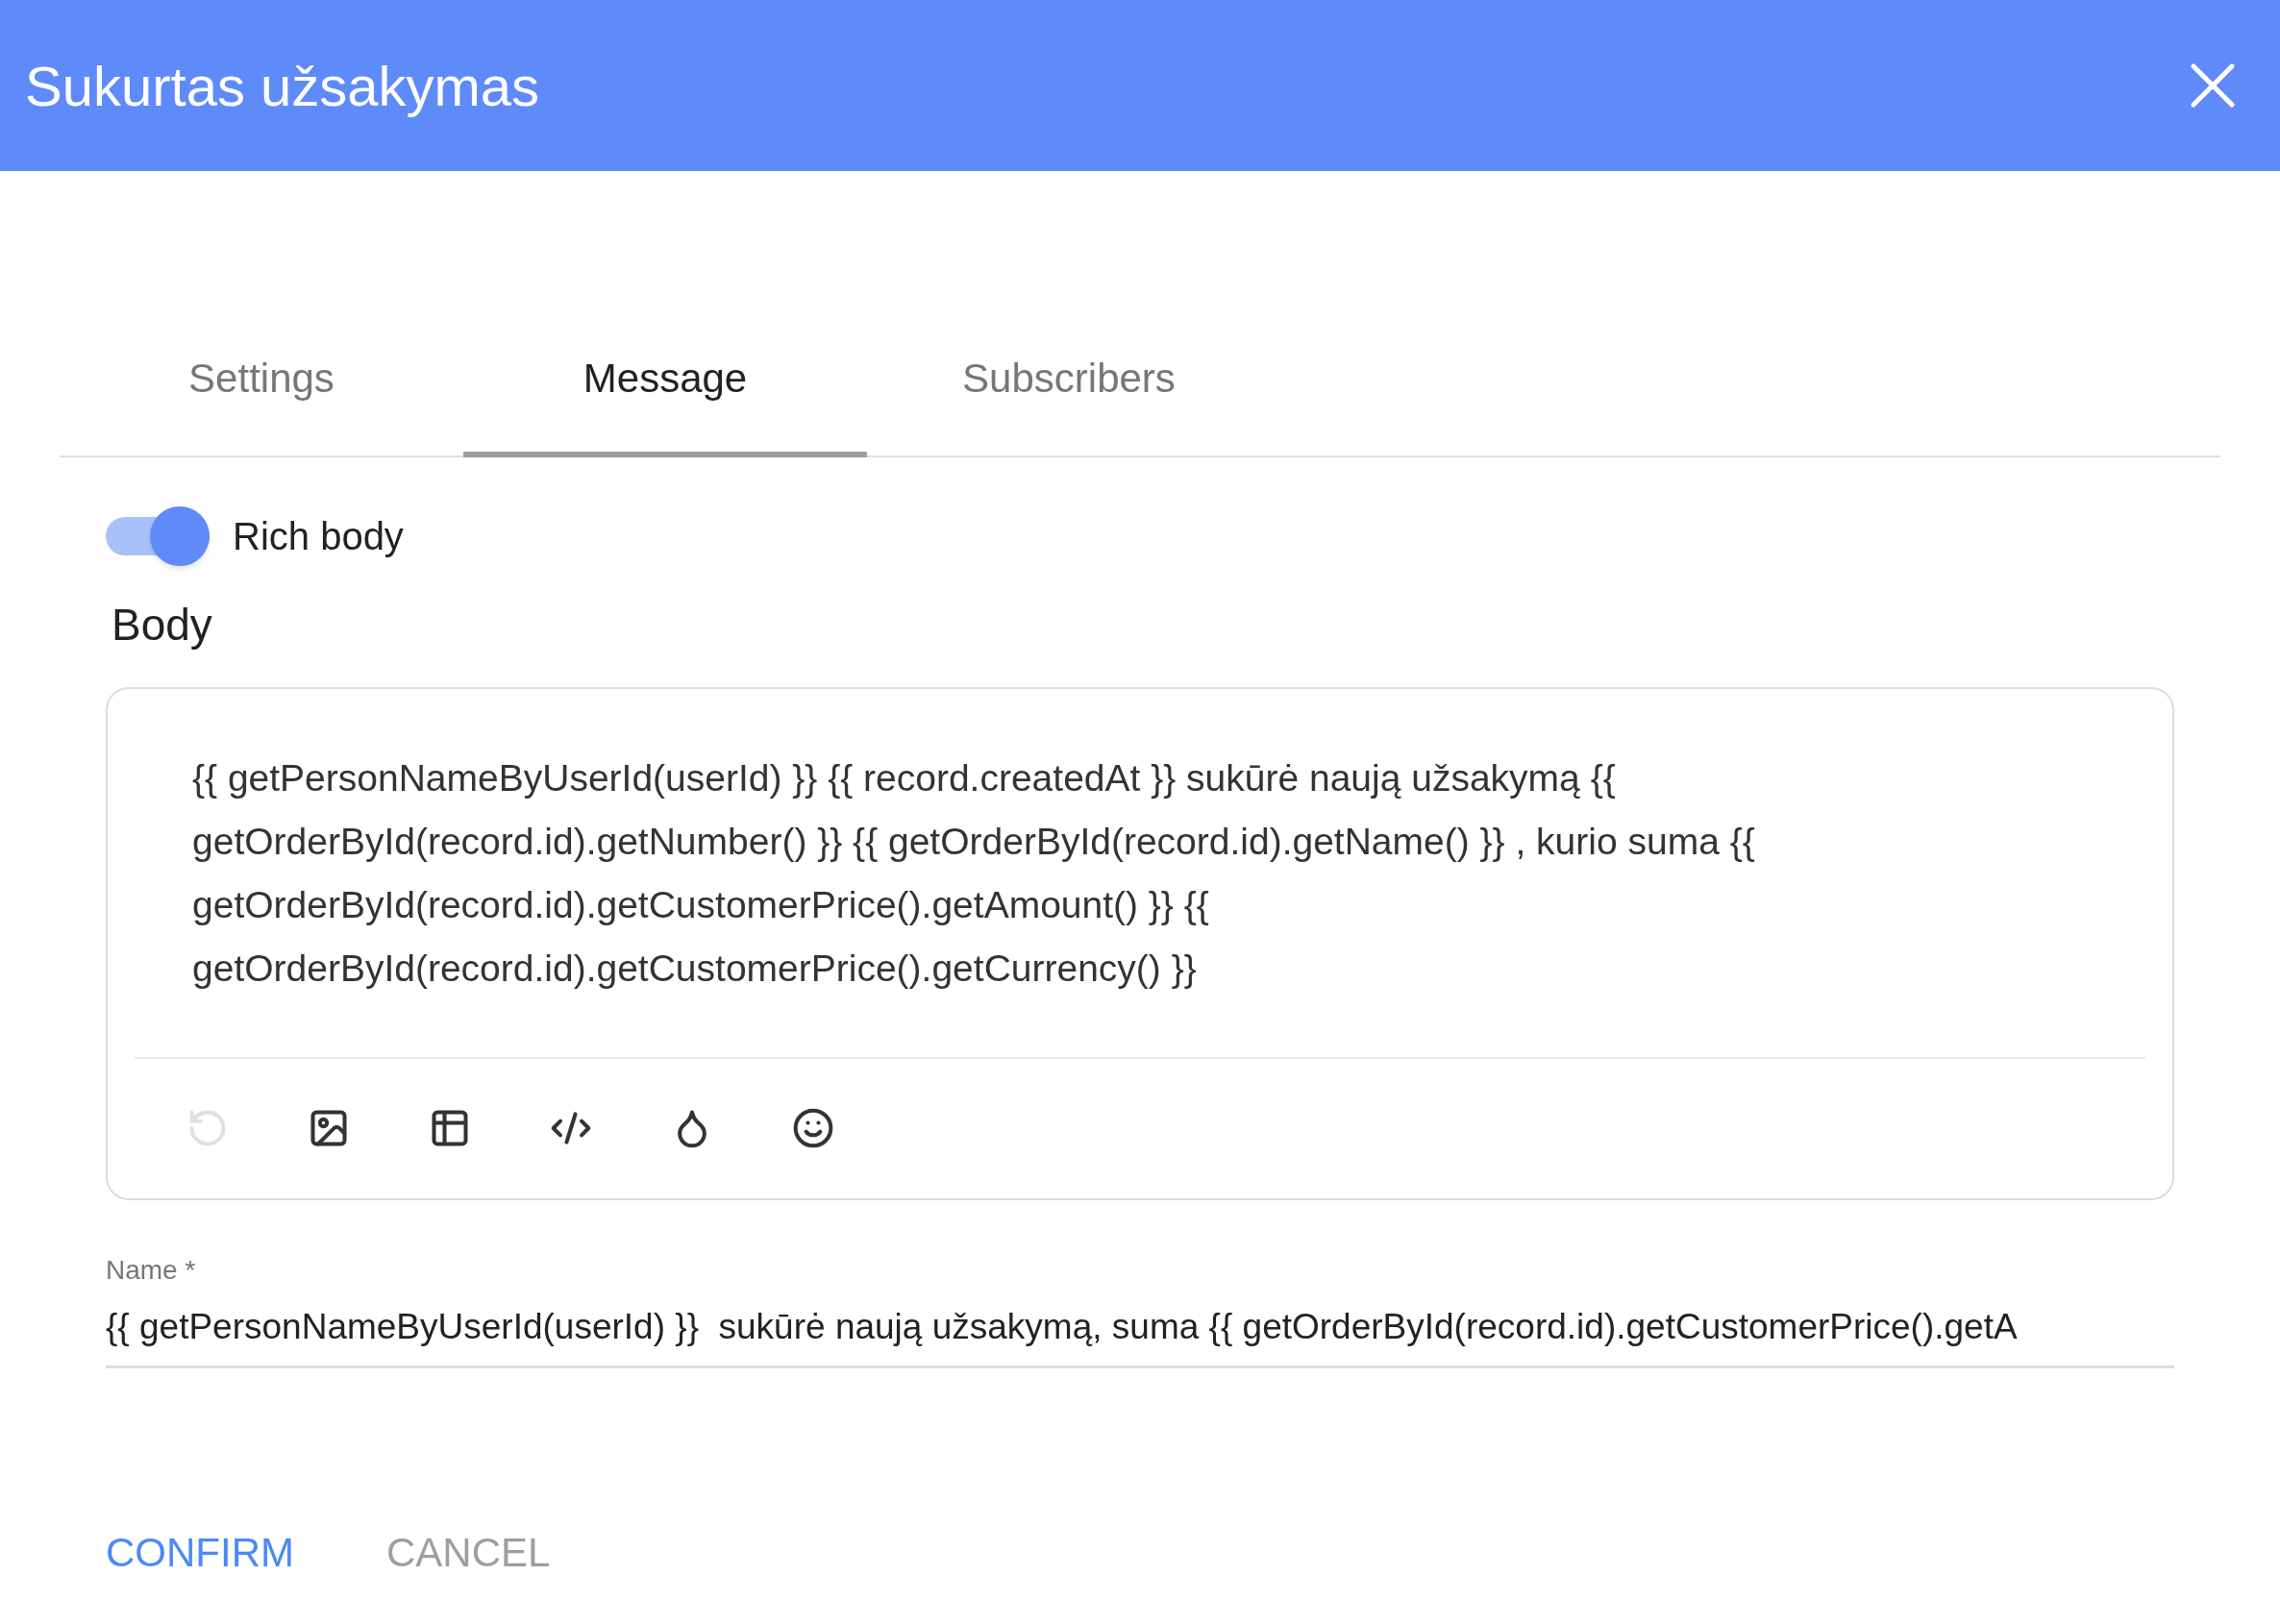 This screenshot has width=2280, height=1624. Describe the element at coordinates (151, 1270) in the screenshot. I see `field-label: Name *` at that location.